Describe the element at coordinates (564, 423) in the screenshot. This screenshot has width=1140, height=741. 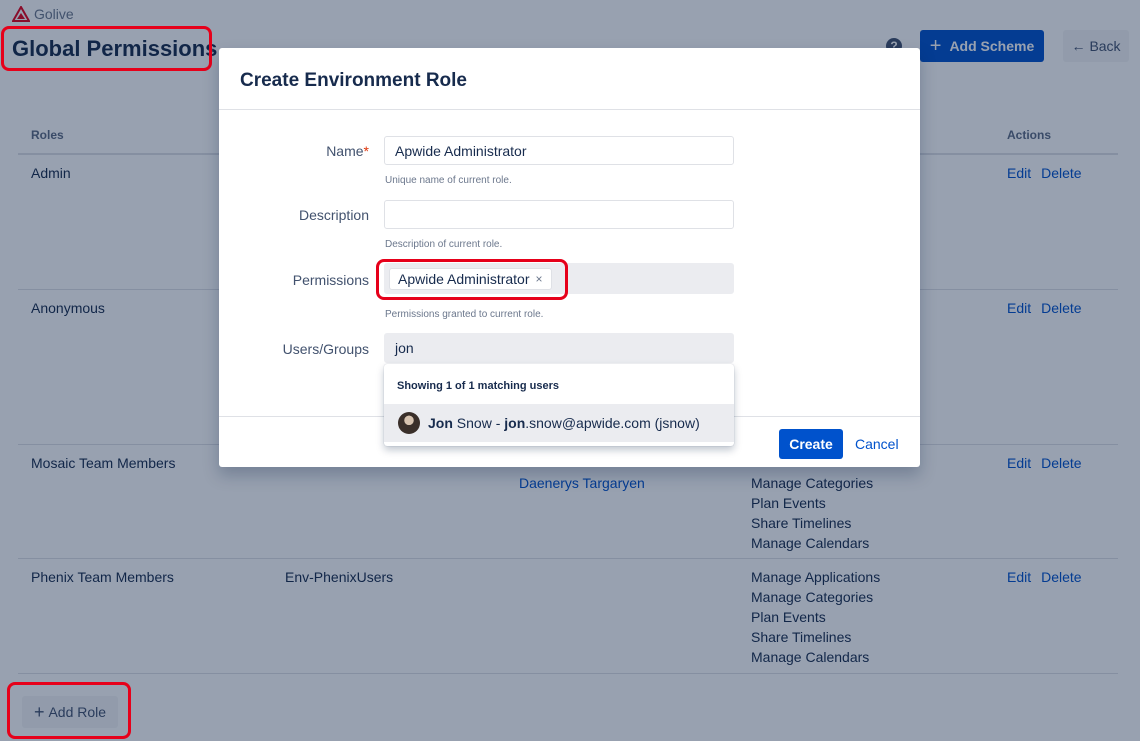
I see `user-suggestion-text: Jon Snow - jon.snow@apwide.com (jsnow)` at that location.